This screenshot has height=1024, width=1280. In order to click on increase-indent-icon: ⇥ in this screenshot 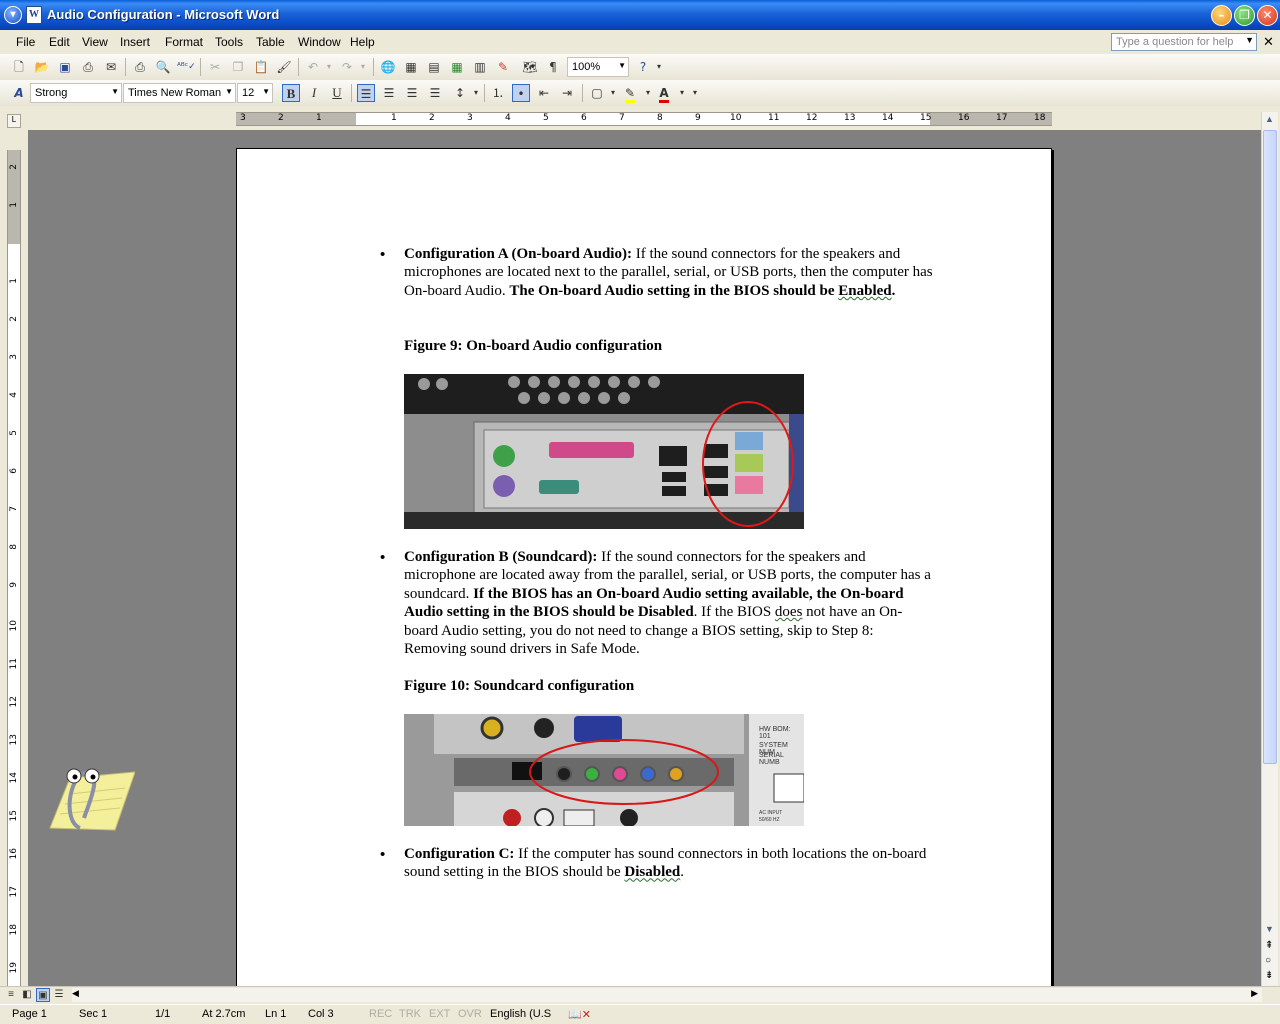, I will do `click(567, 93)`.